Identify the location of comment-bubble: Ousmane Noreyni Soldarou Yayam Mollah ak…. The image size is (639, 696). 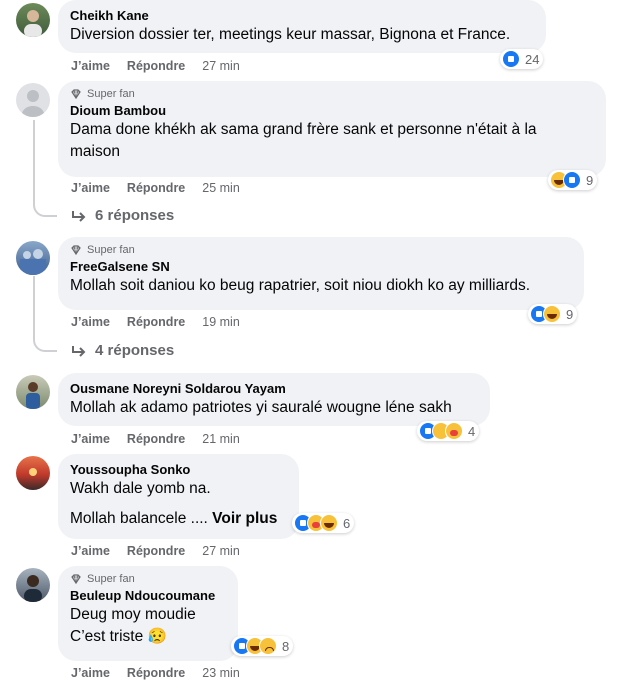
(274, 399).